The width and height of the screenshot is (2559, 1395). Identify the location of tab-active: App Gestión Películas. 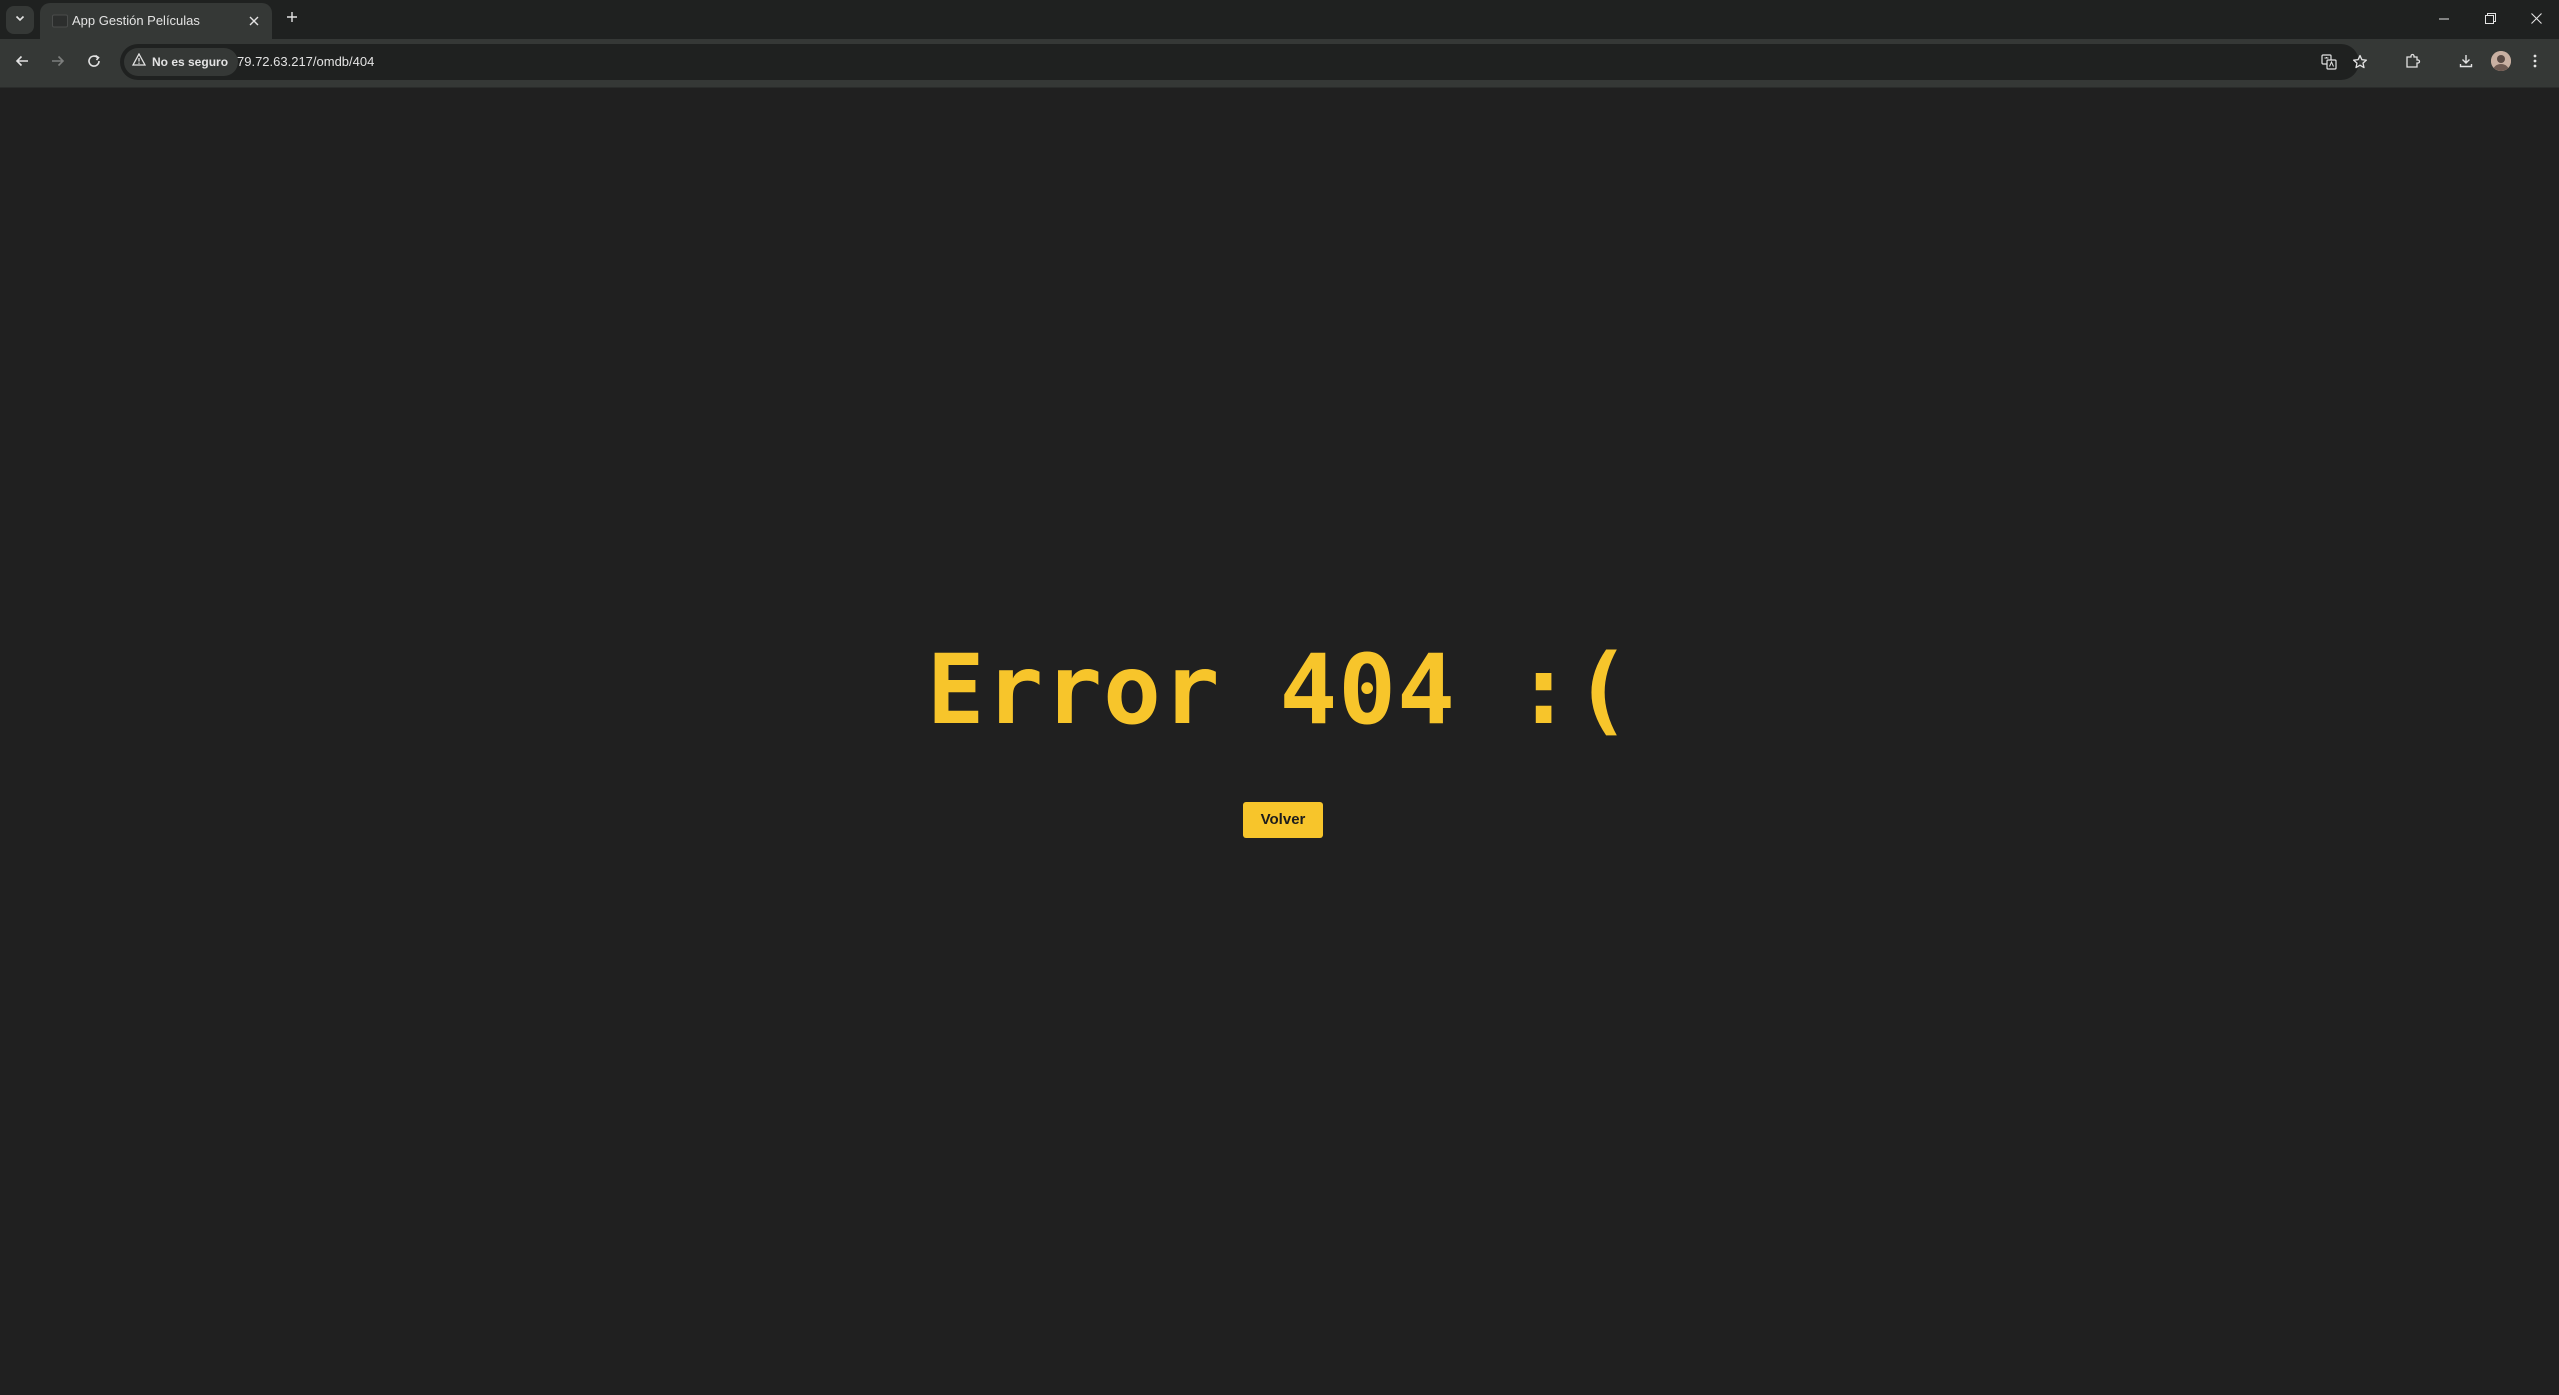
(156, 21).